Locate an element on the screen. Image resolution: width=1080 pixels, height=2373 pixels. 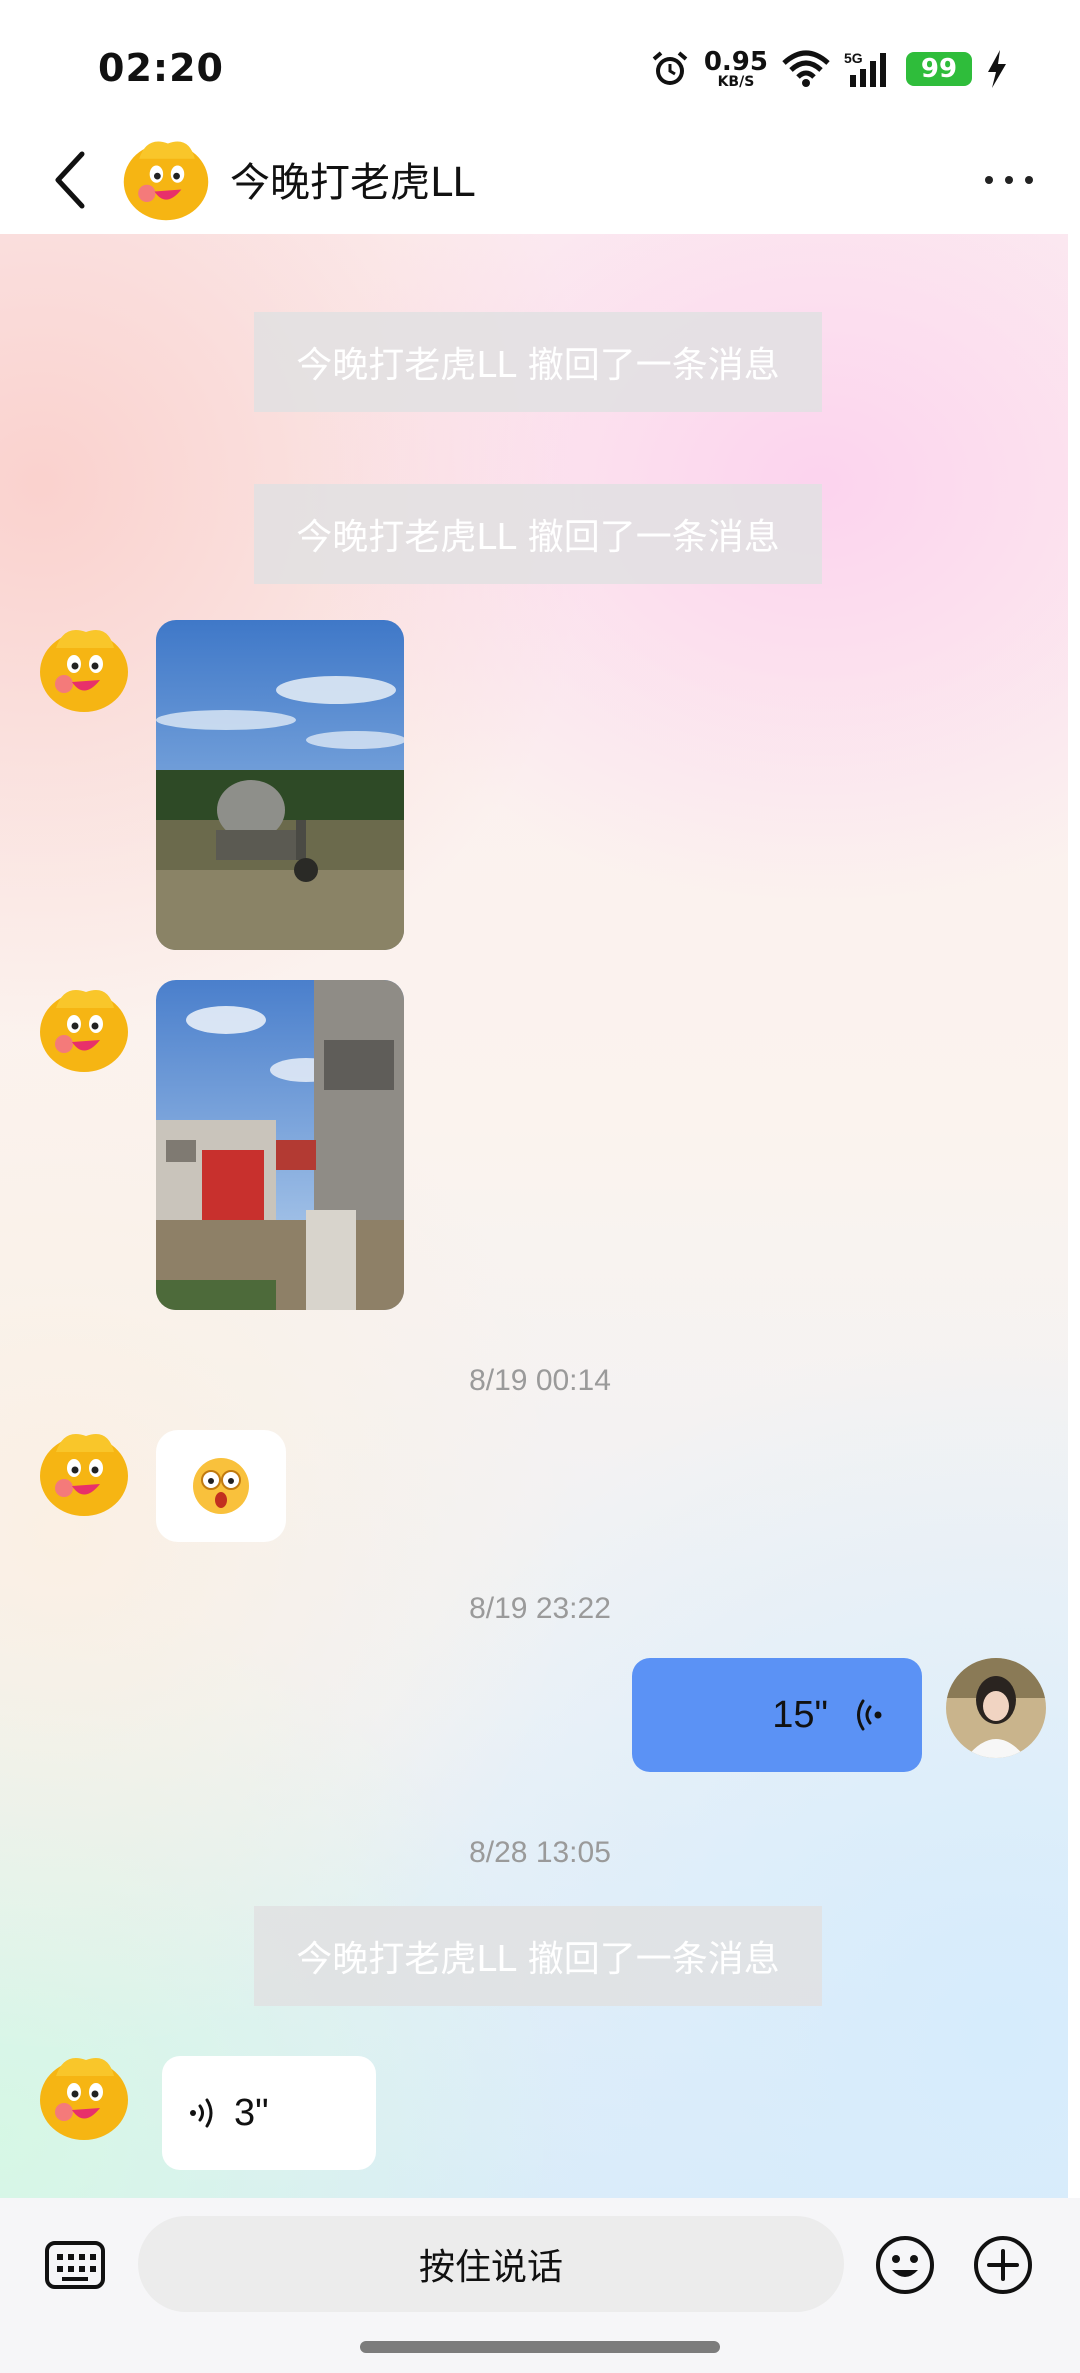
chat-title: 今晚打老虎LL is located at coordinates (352, 183).